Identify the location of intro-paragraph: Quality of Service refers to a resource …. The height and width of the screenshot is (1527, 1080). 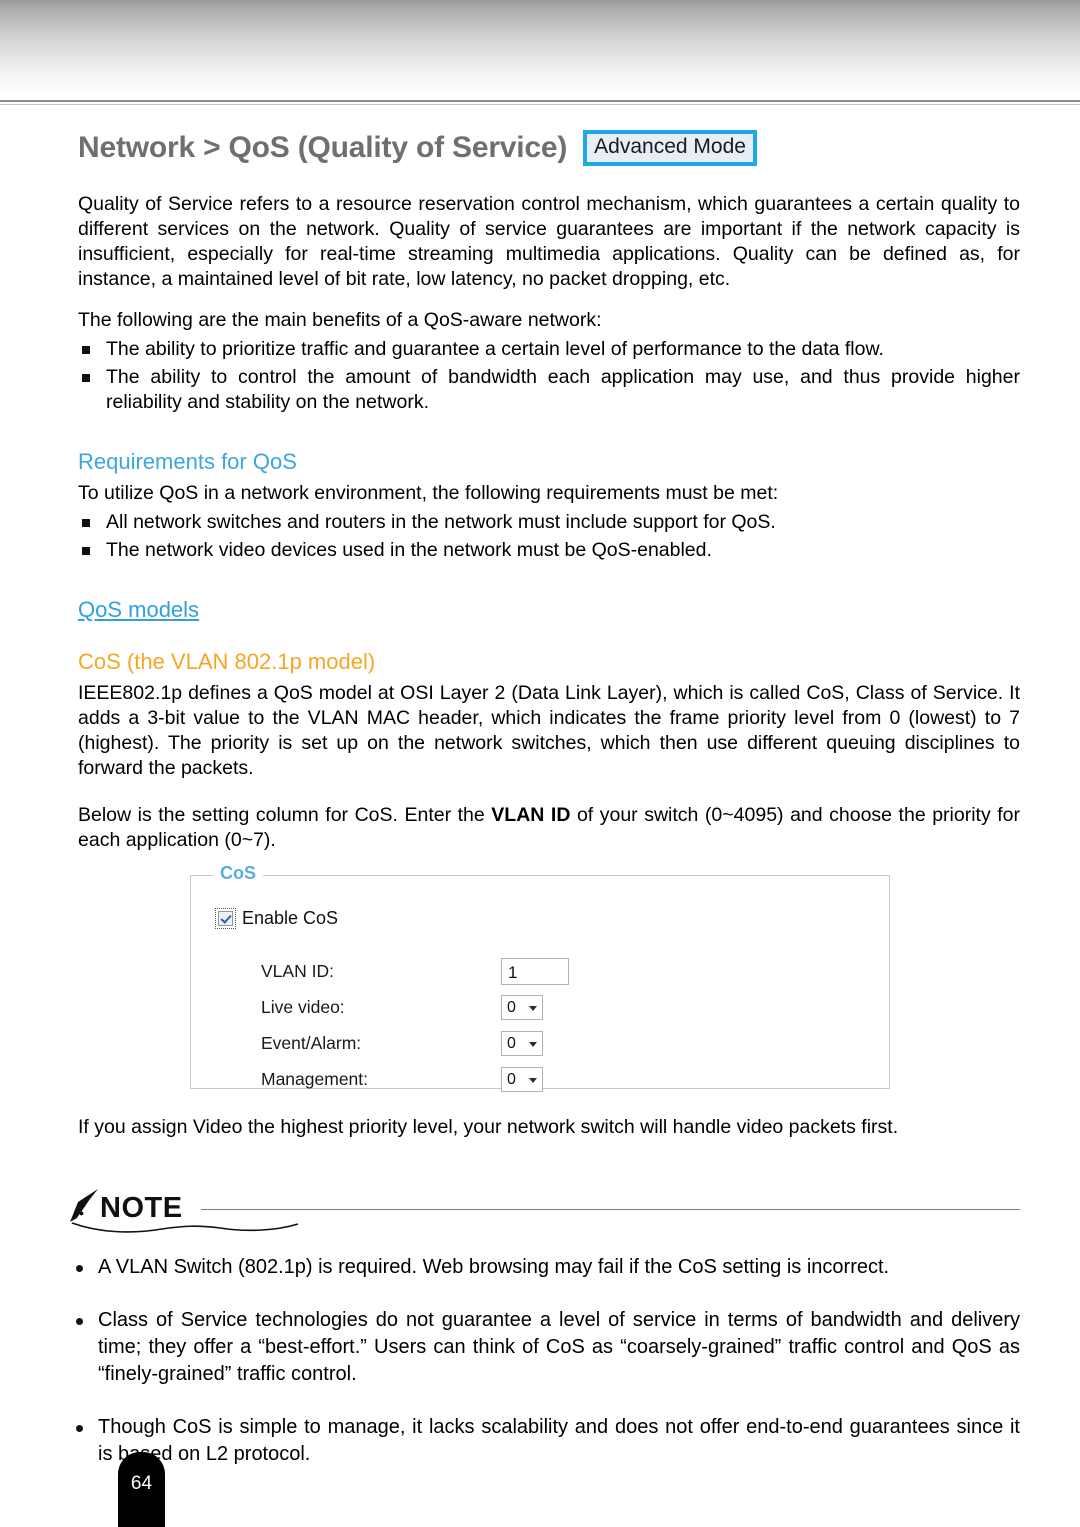
(549, 241).